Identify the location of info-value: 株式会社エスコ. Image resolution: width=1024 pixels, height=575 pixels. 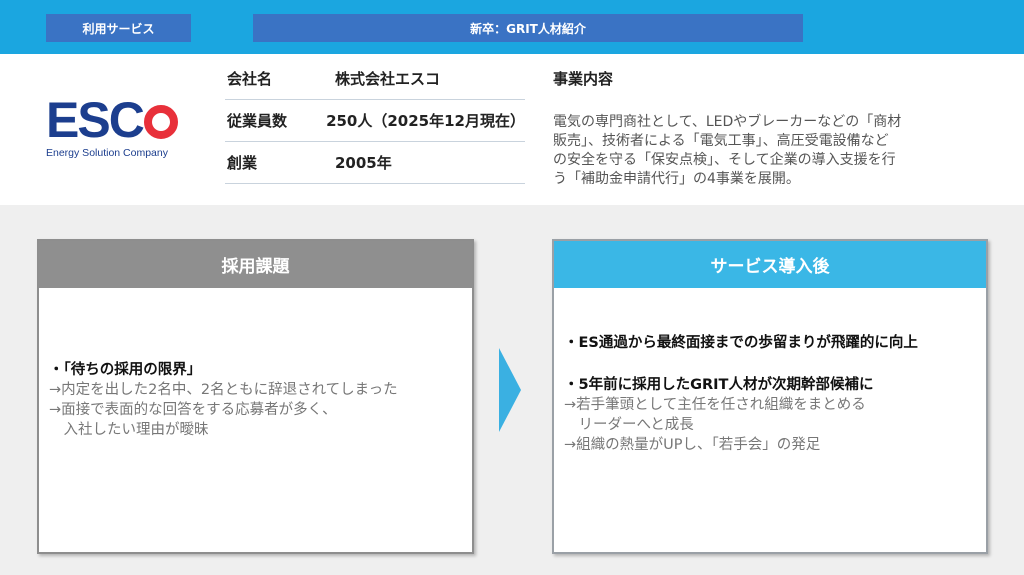
(388, 79).